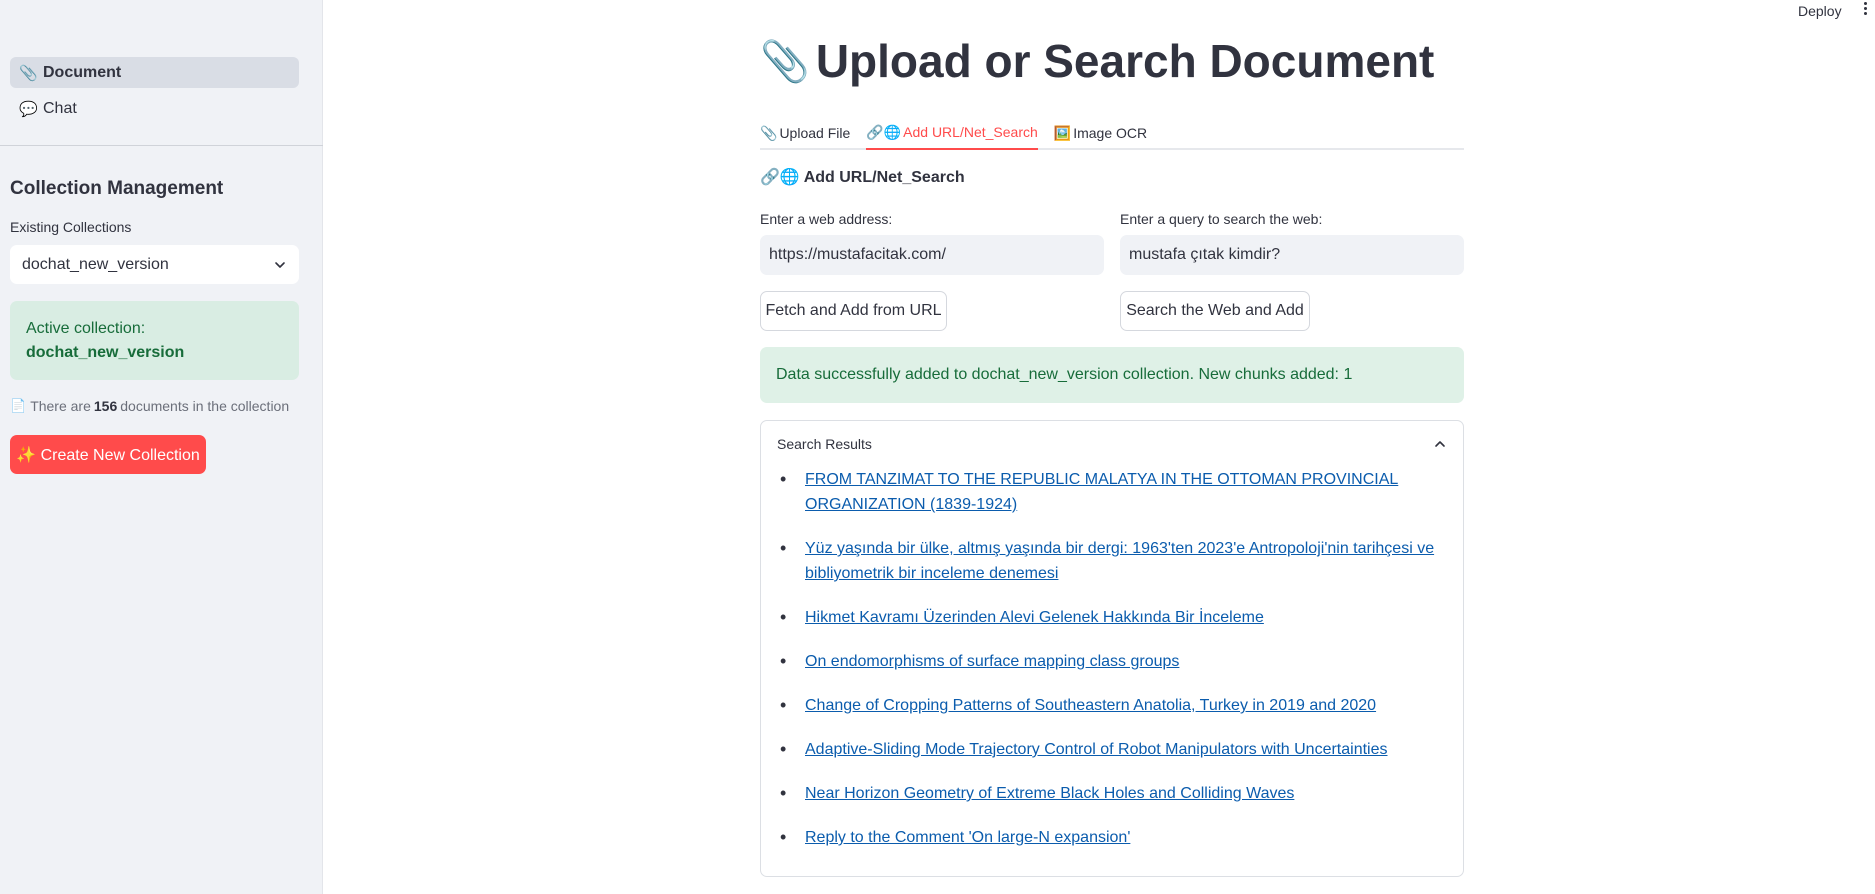 This screenshot has width=1875, height=894. I want to click on active-collection-name: dochat_new_version, so click(105, 352).